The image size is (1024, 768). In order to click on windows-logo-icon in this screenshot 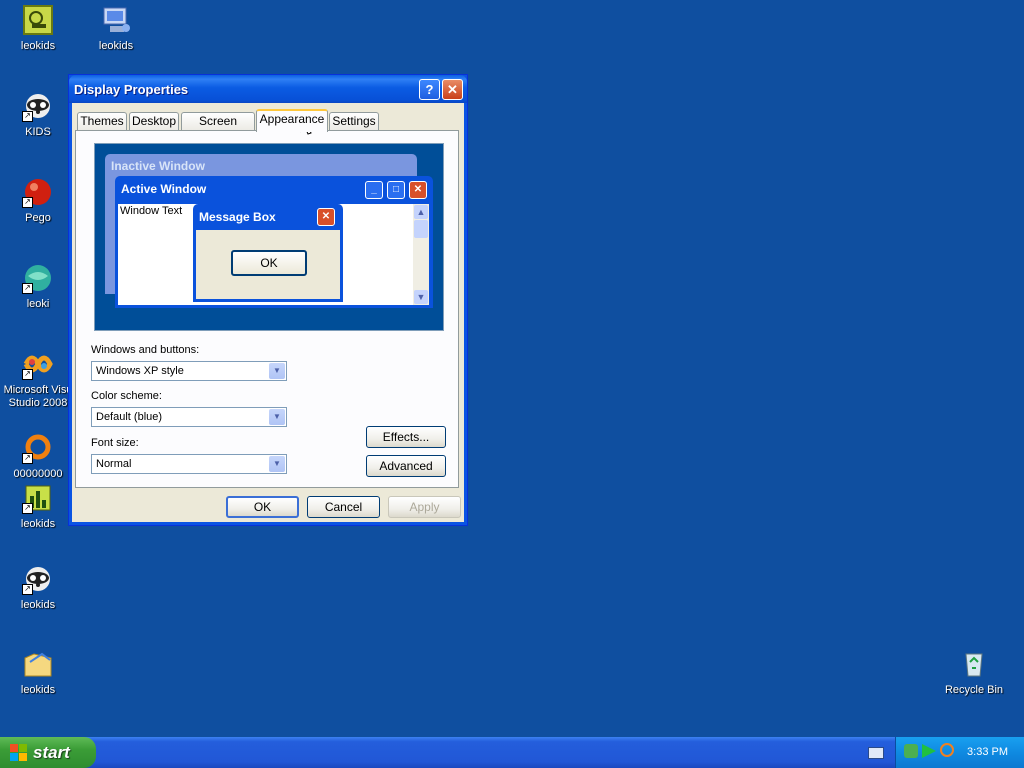, I will do `click(19, 755)`.